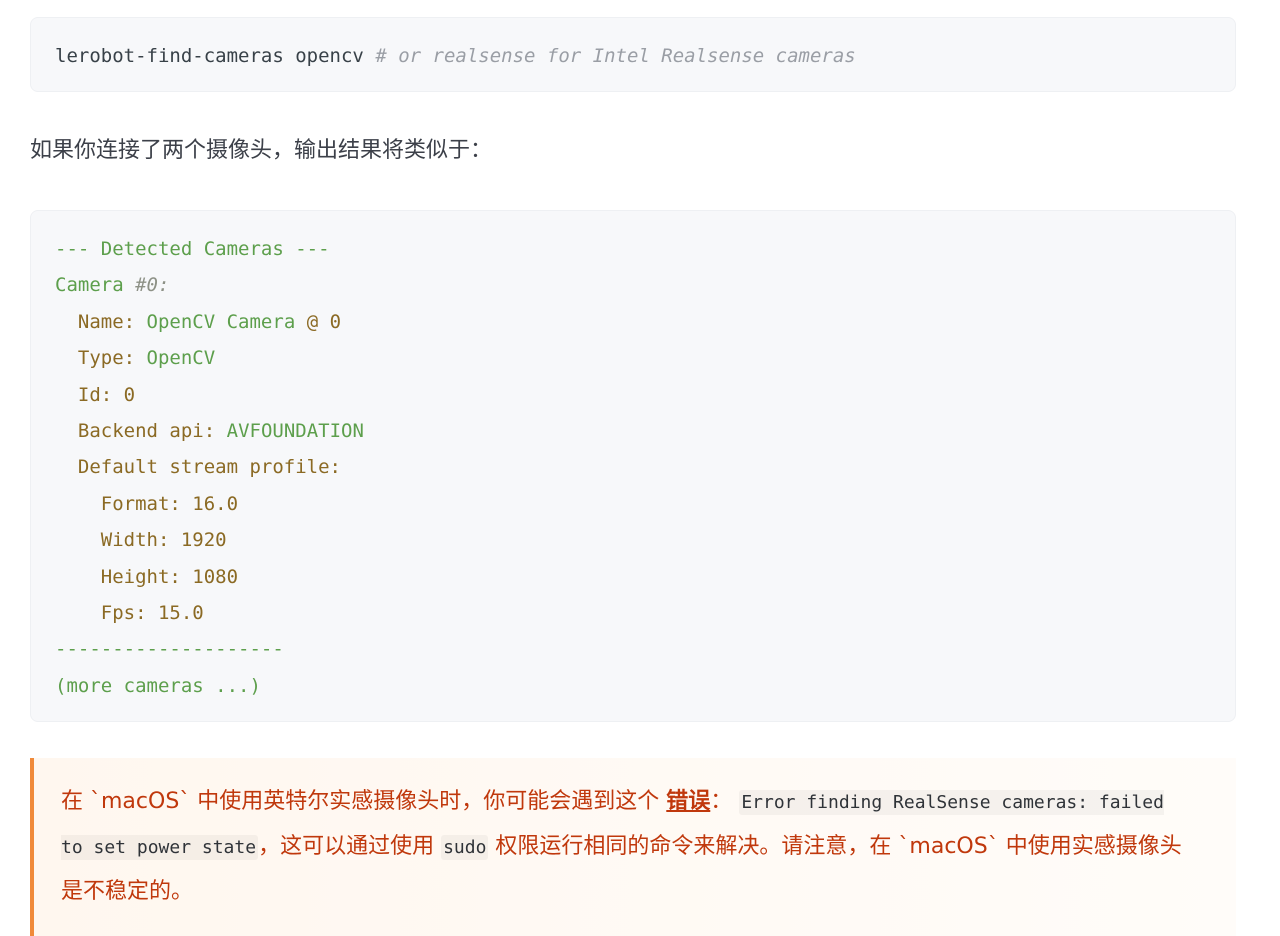  What do you see at coordinates (645, 613) in the screenshot?
I see `output-line: Fps: 15.0` at bounding box center [645, 613].